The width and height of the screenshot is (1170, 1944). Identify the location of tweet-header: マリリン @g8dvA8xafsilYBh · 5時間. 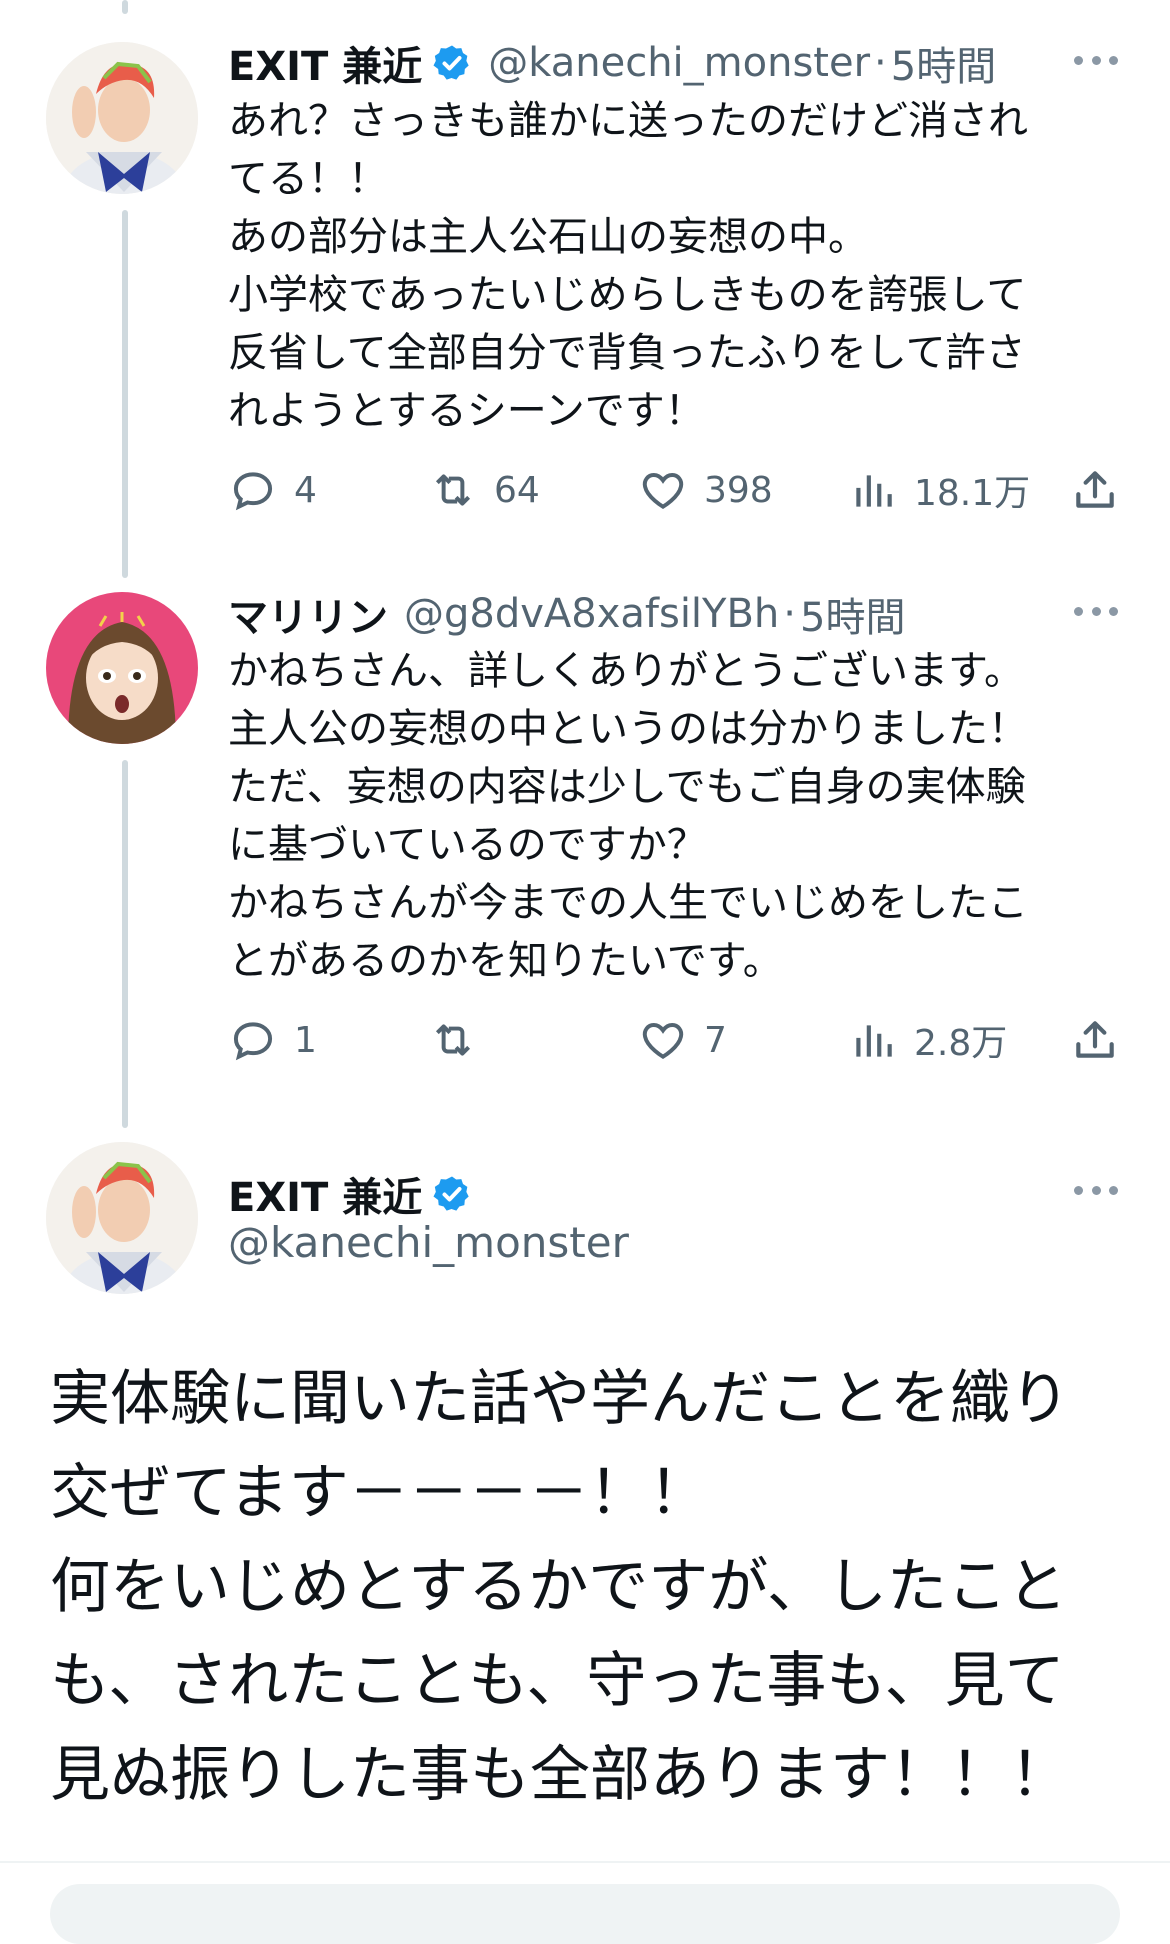
(566, 614).